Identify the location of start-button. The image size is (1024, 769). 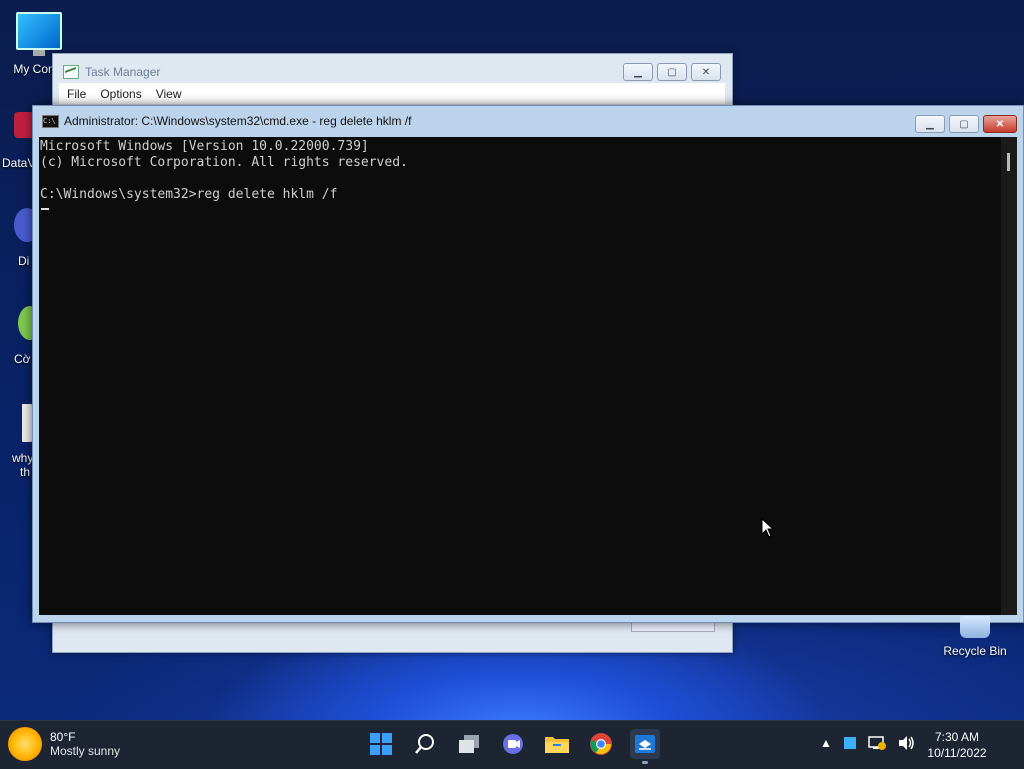
(381, 744).